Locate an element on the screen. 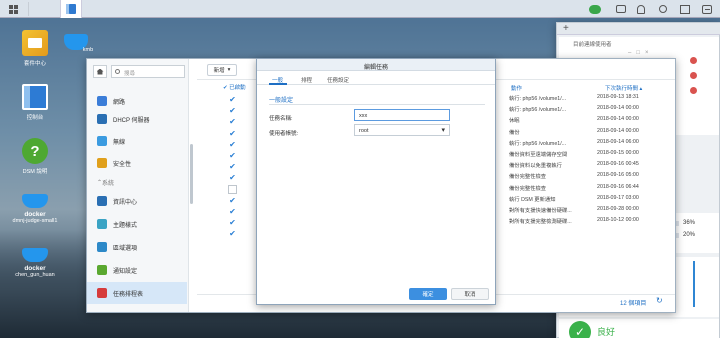 This screenshot has width=720, height=338. main-menu-button is located at coordinates (13, 9).